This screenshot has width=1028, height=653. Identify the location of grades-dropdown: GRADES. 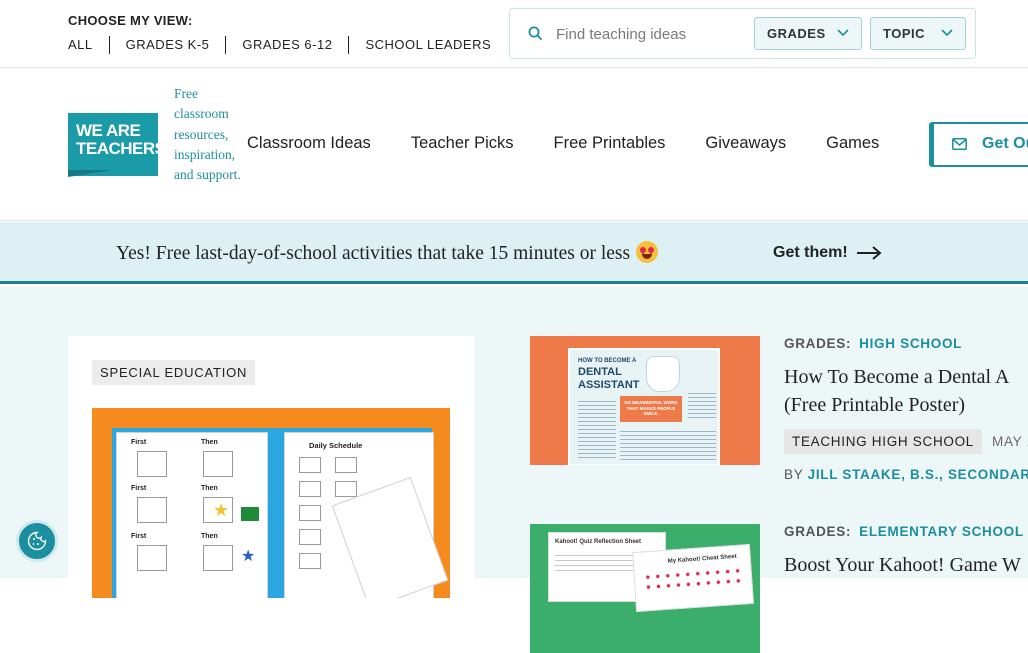
(808, 33).